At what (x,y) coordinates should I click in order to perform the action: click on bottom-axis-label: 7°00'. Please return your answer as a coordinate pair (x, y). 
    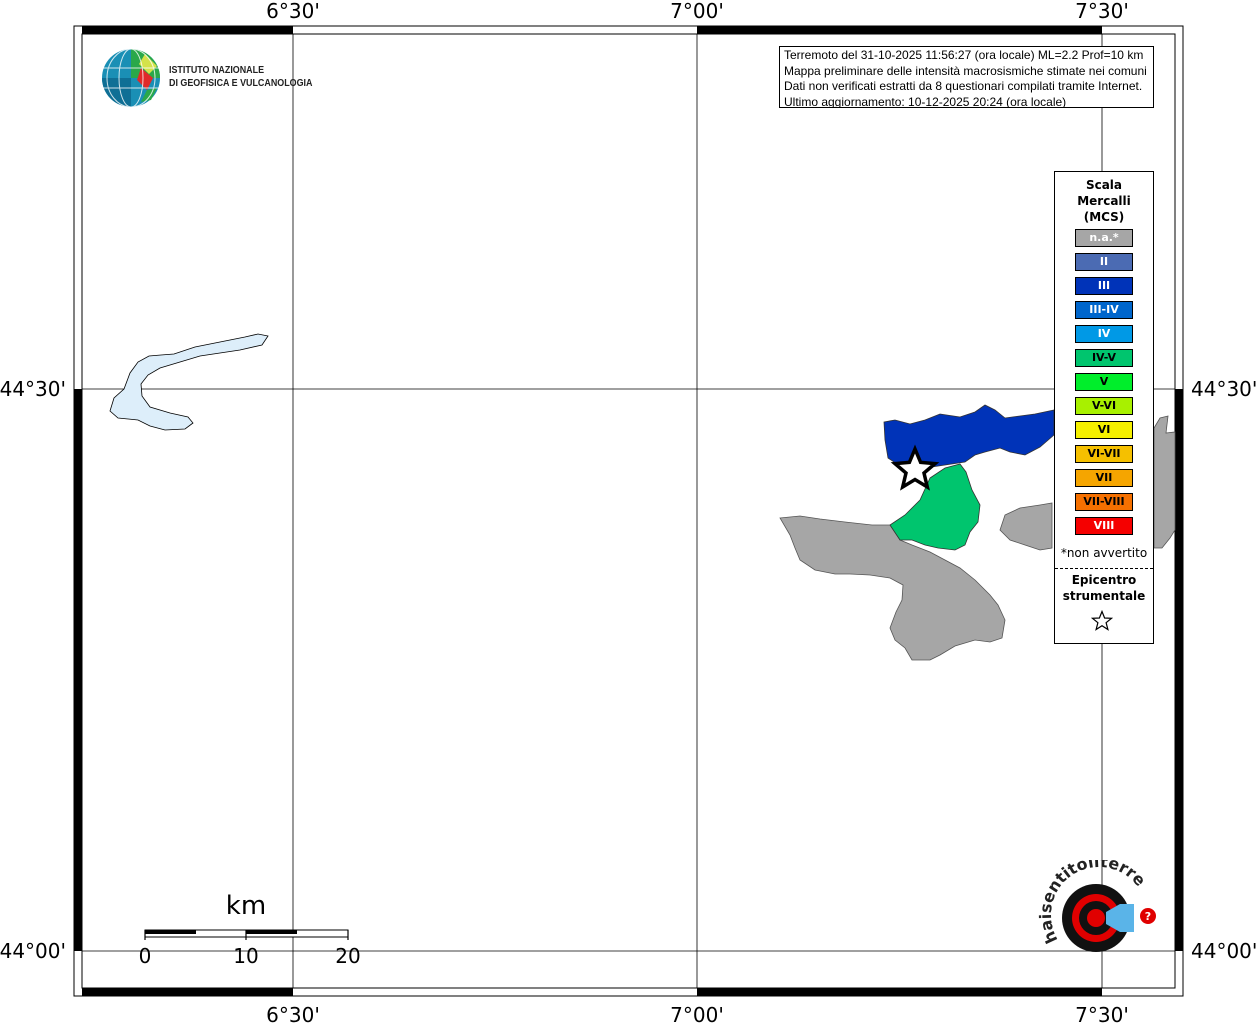
    Looking at the image, I should click on (697, 1013).